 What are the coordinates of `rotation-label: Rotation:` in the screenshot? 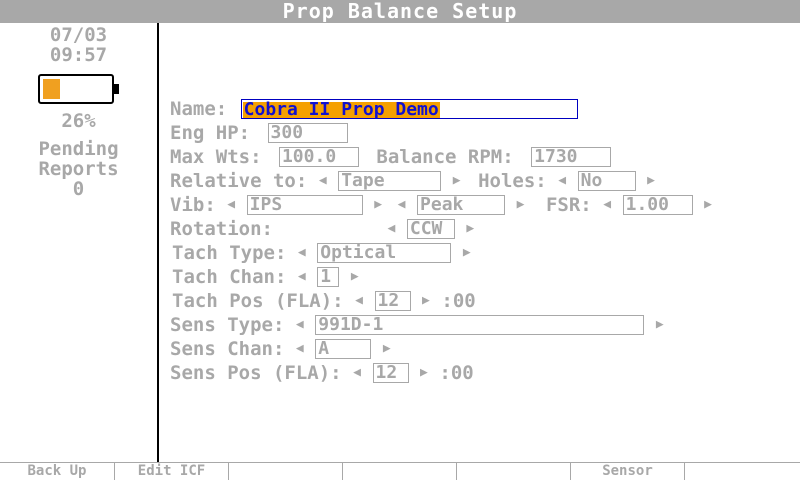 It's located at (221, 229).